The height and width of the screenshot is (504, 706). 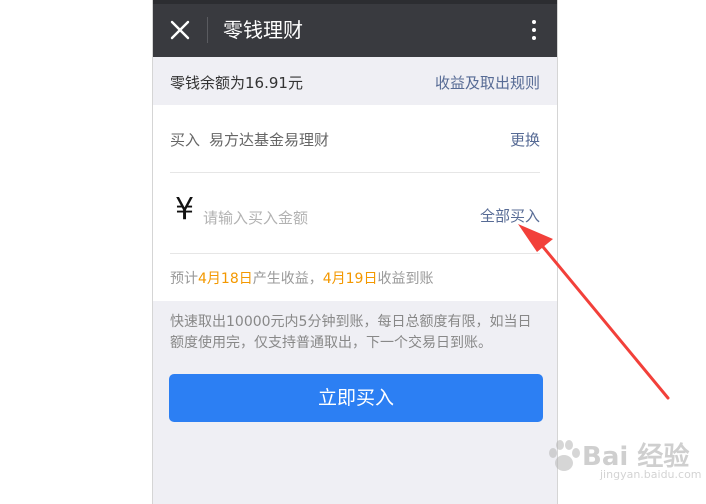 What do you see at coordinates (318, 218) in the screenshot?
I see `amount-input` at bounding box center [318, 218].